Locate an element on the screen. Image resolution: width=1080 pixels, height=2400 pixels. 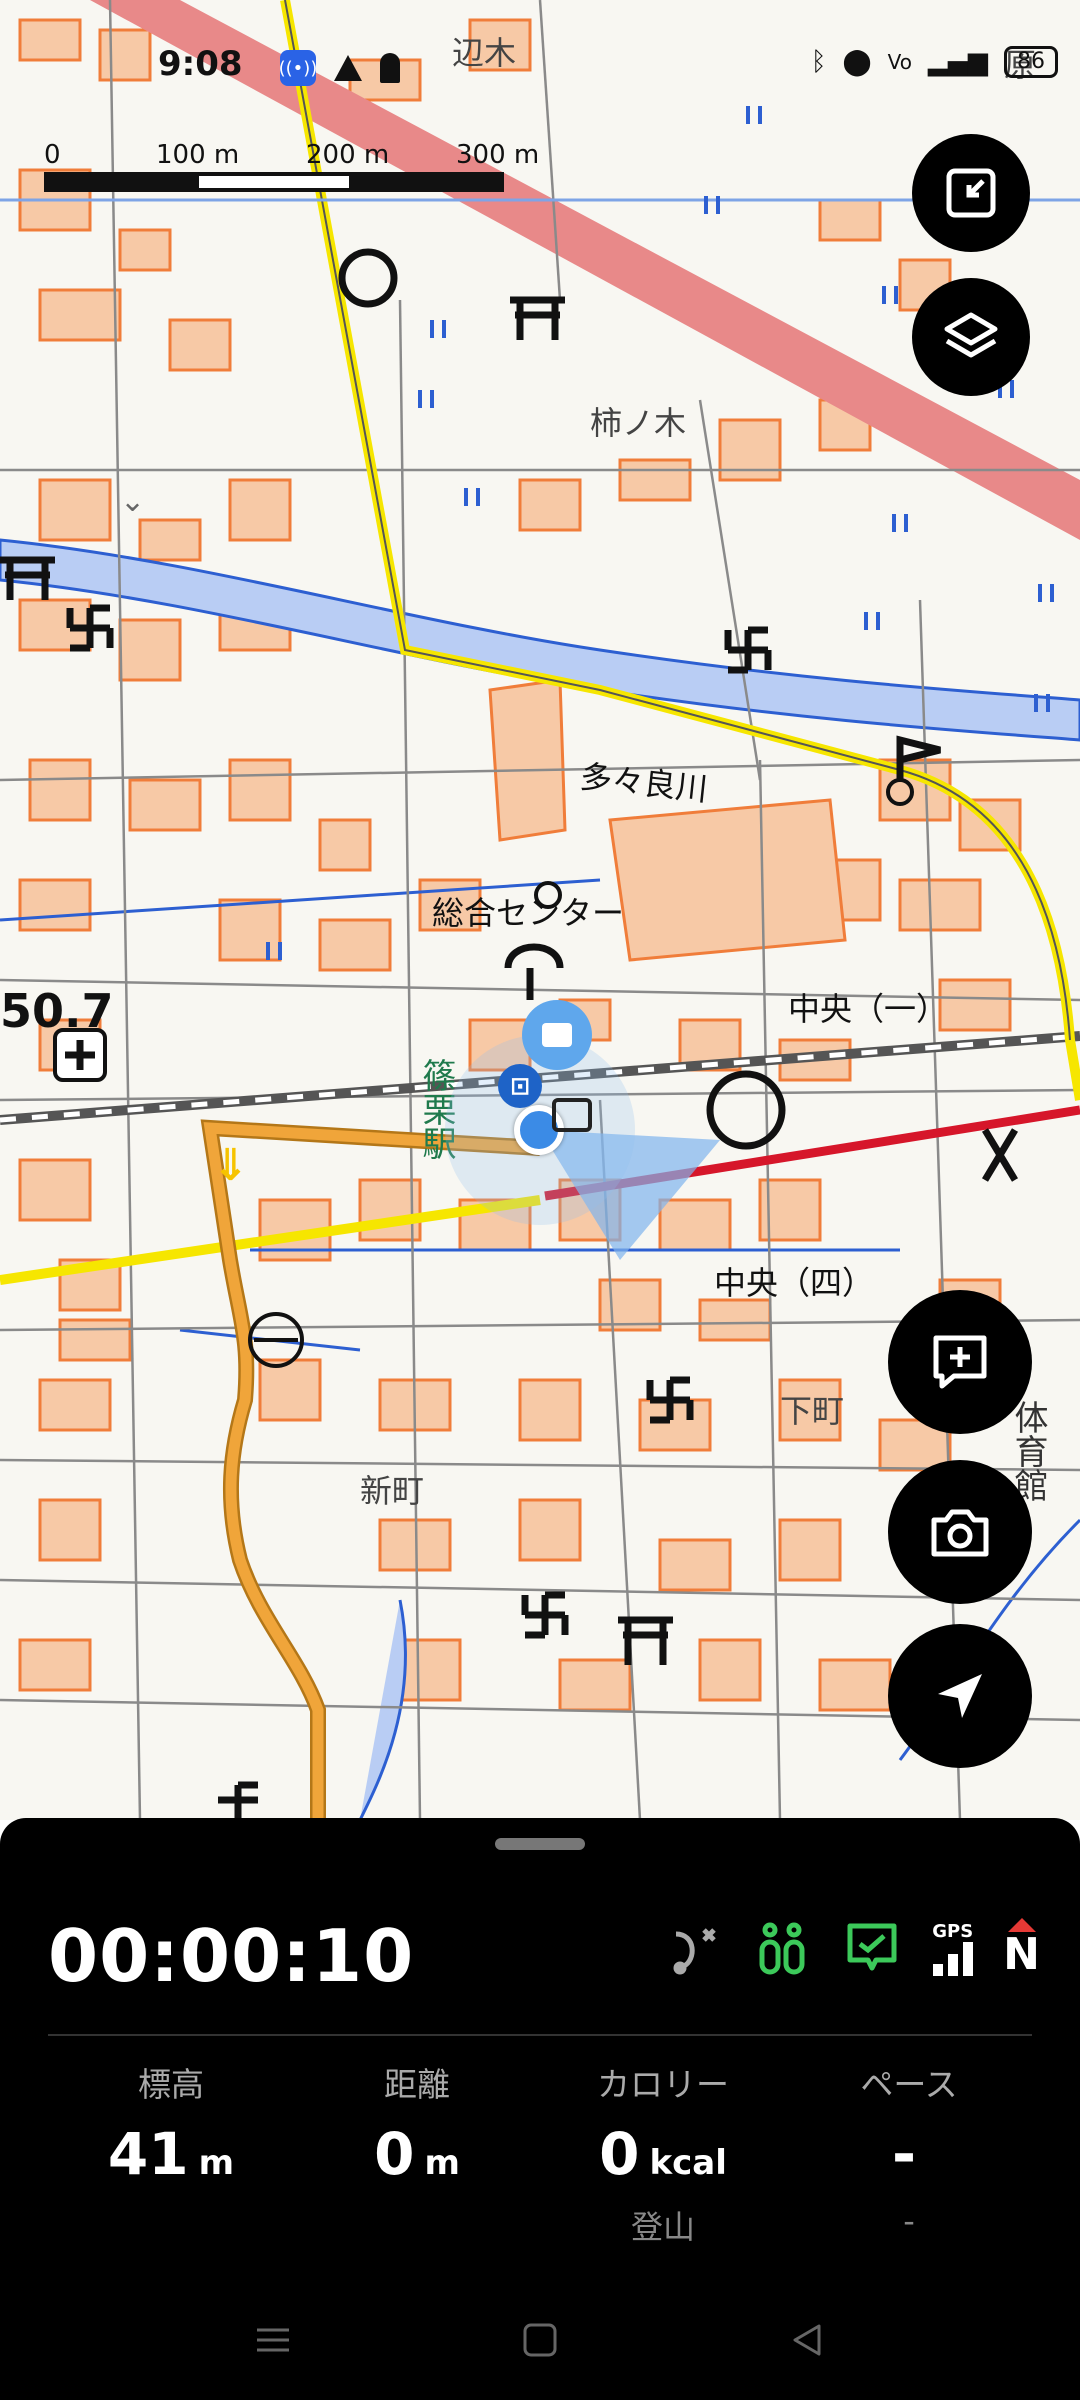
label-kakinoki: 柿ノ木 is located at coordinates (638, 423).